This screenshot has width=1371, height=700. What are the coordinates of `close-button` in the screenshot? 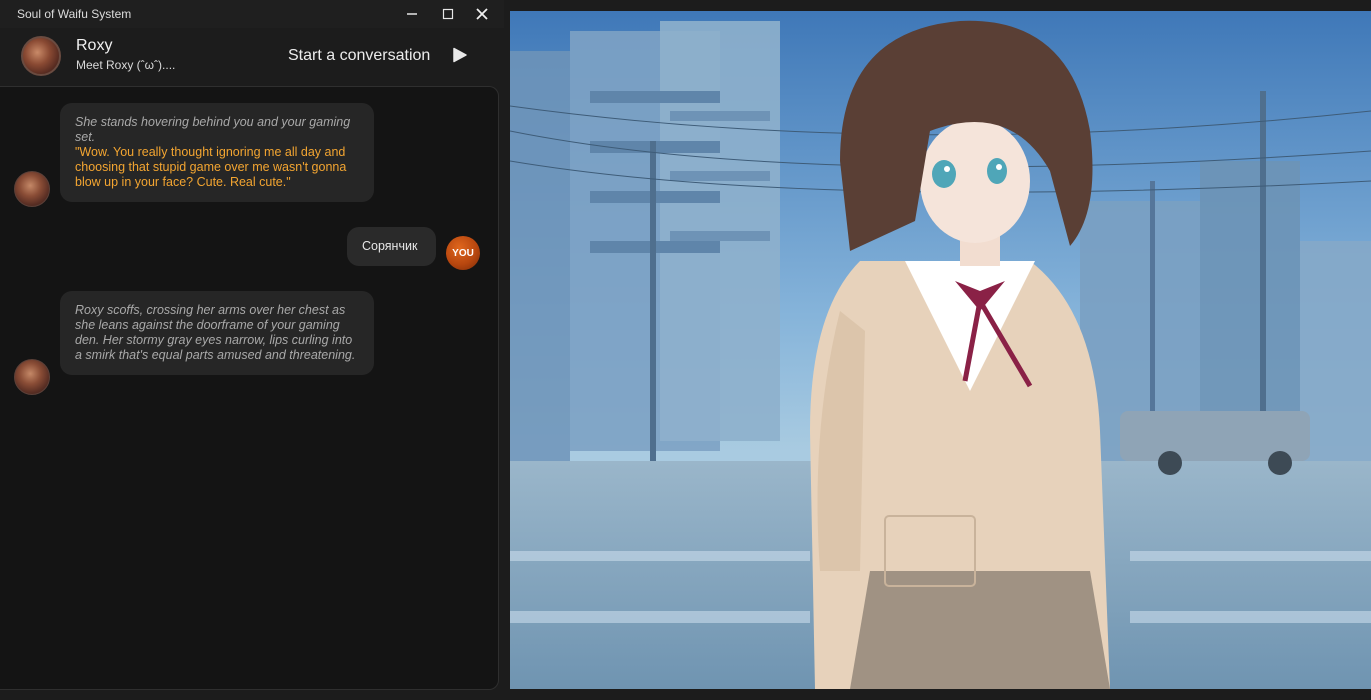 It's located at (482, 14).